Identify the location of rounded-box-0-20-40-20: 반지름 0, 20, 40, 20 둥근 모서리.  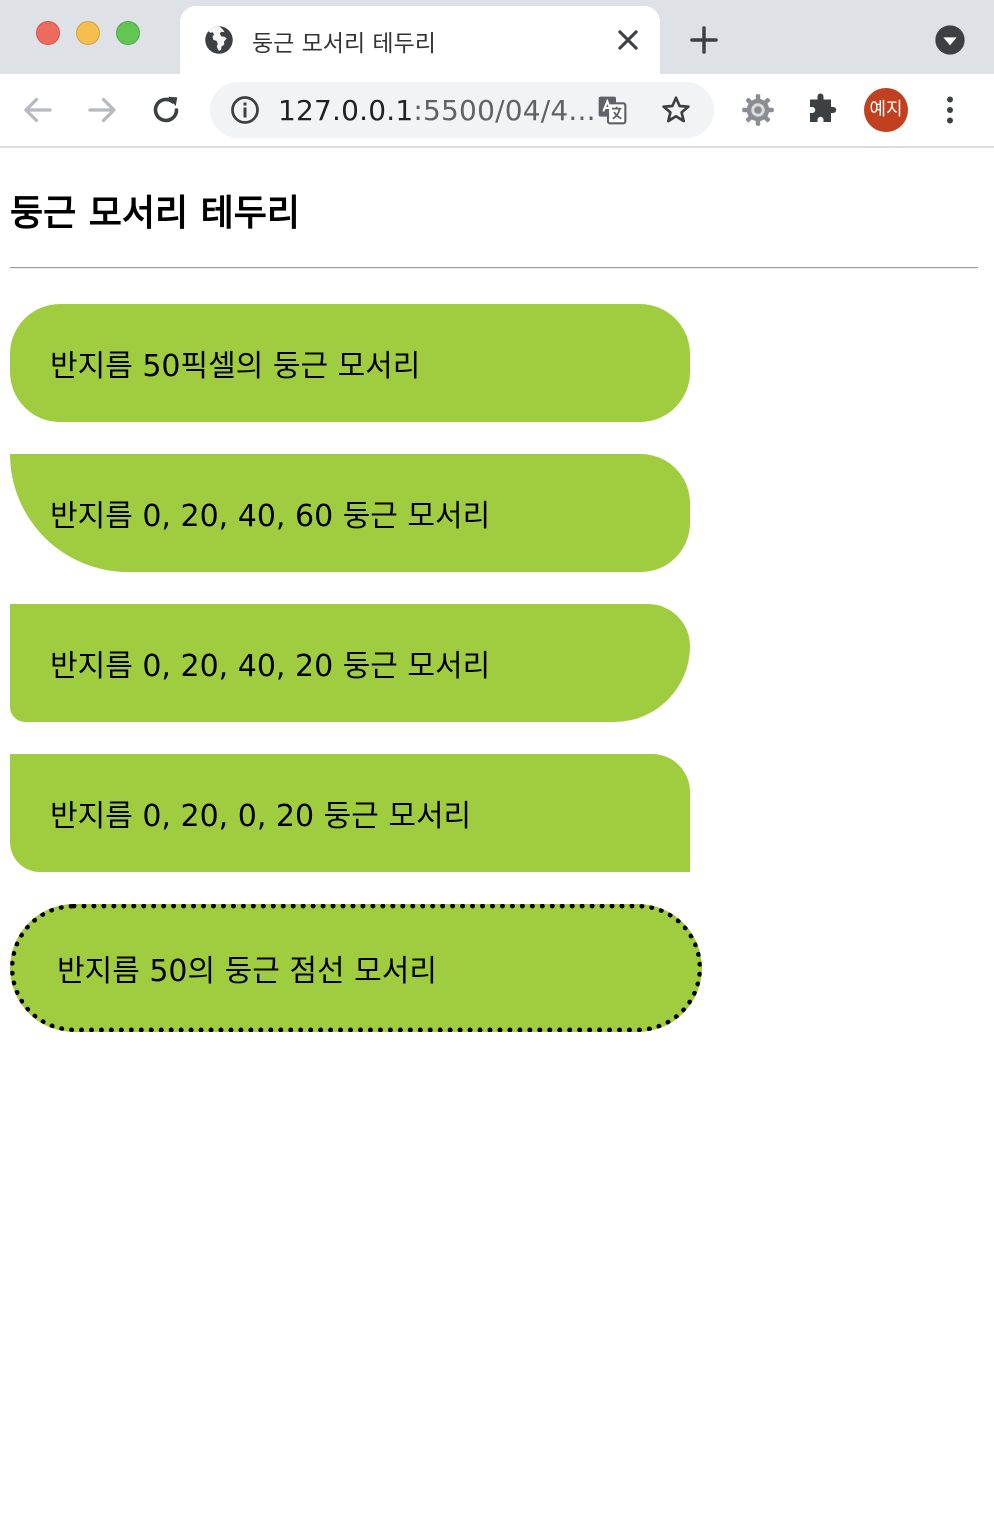
(350, 663).